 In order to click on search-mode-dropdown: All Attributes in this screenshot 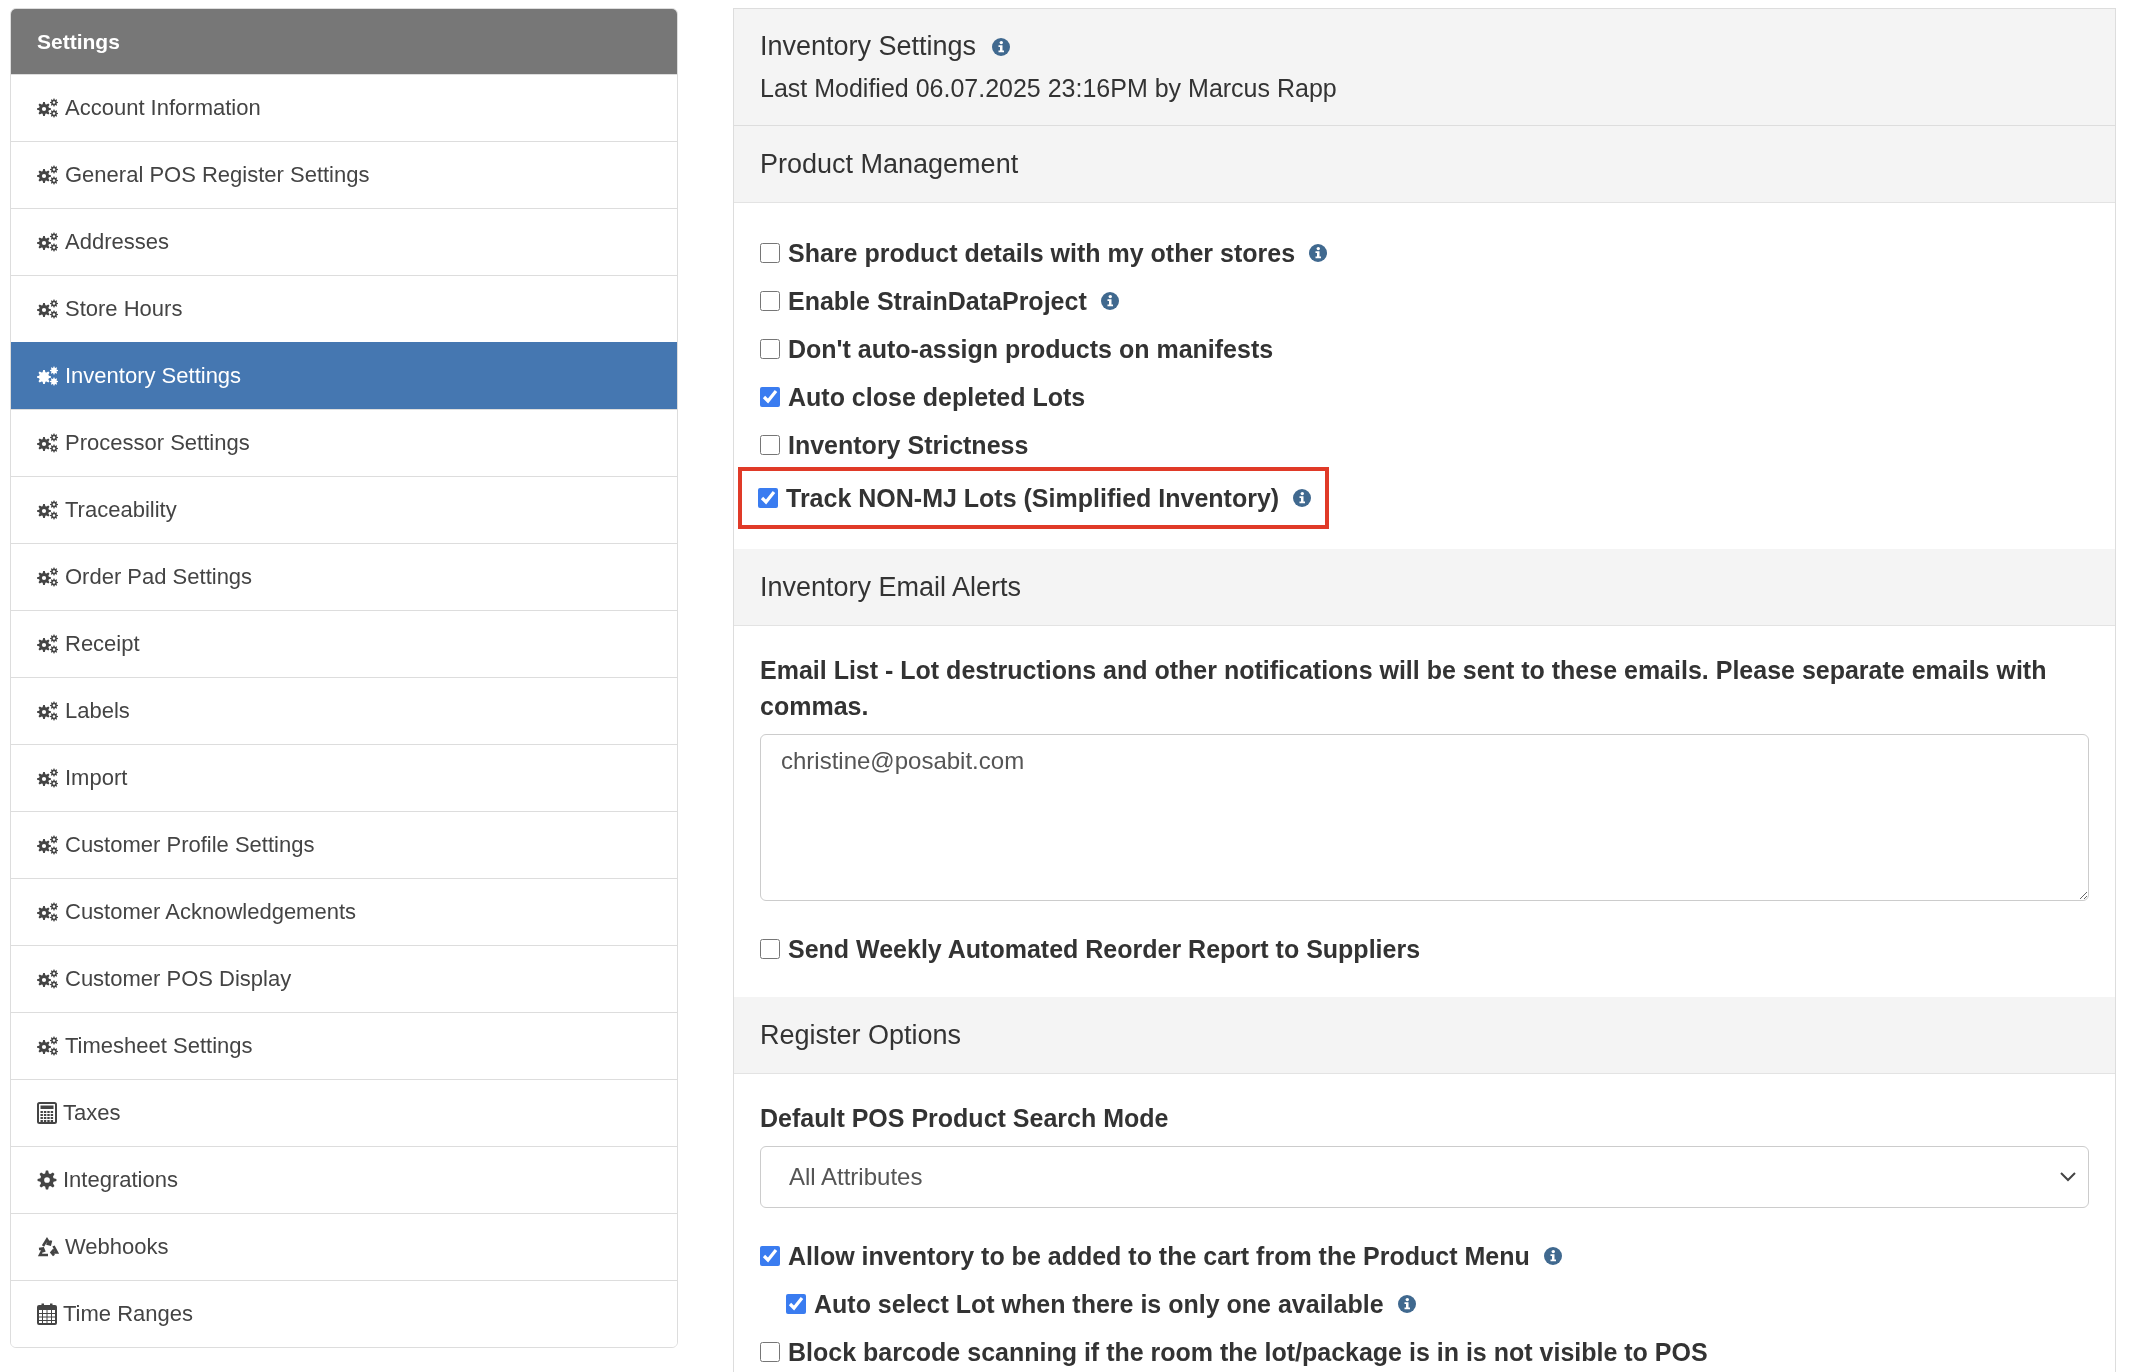, I will do `click(1424, 1177)`.